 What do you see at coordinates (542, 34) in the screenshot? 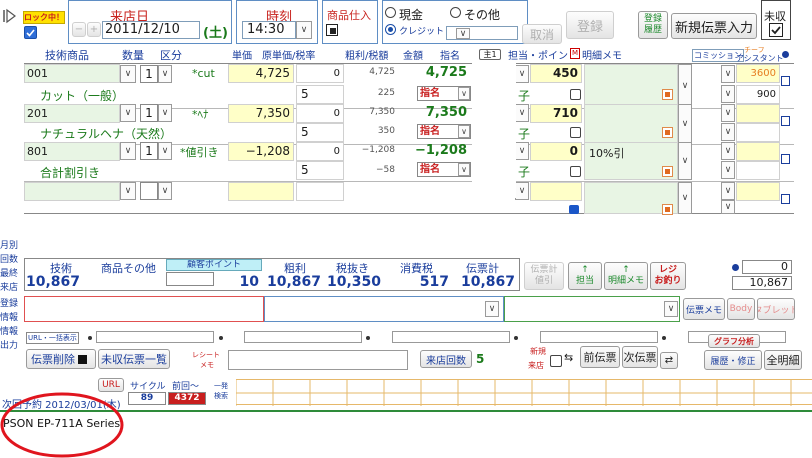
I see `cancel-button: 取消` at bounding box center [542, 34].